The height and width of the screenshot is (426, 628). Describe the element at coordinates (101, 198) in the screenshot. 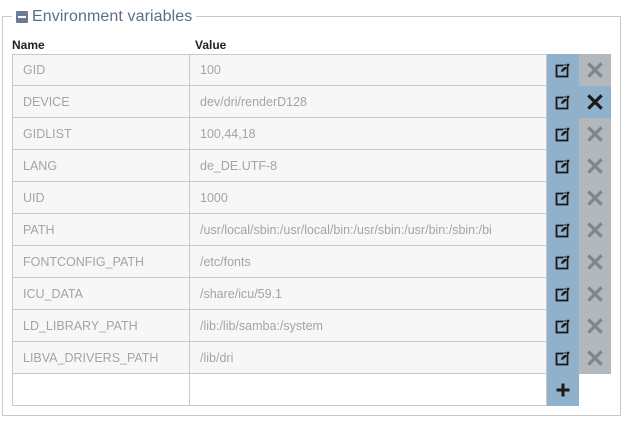

I see `env-var-name-field: UID` at that location.